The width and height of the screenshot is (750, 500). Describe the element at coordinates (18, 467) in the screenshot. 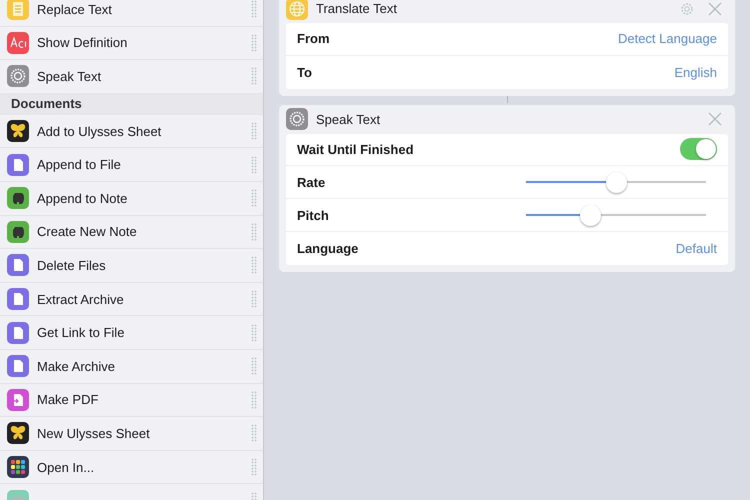

I see `app-grid-icon` at that location.